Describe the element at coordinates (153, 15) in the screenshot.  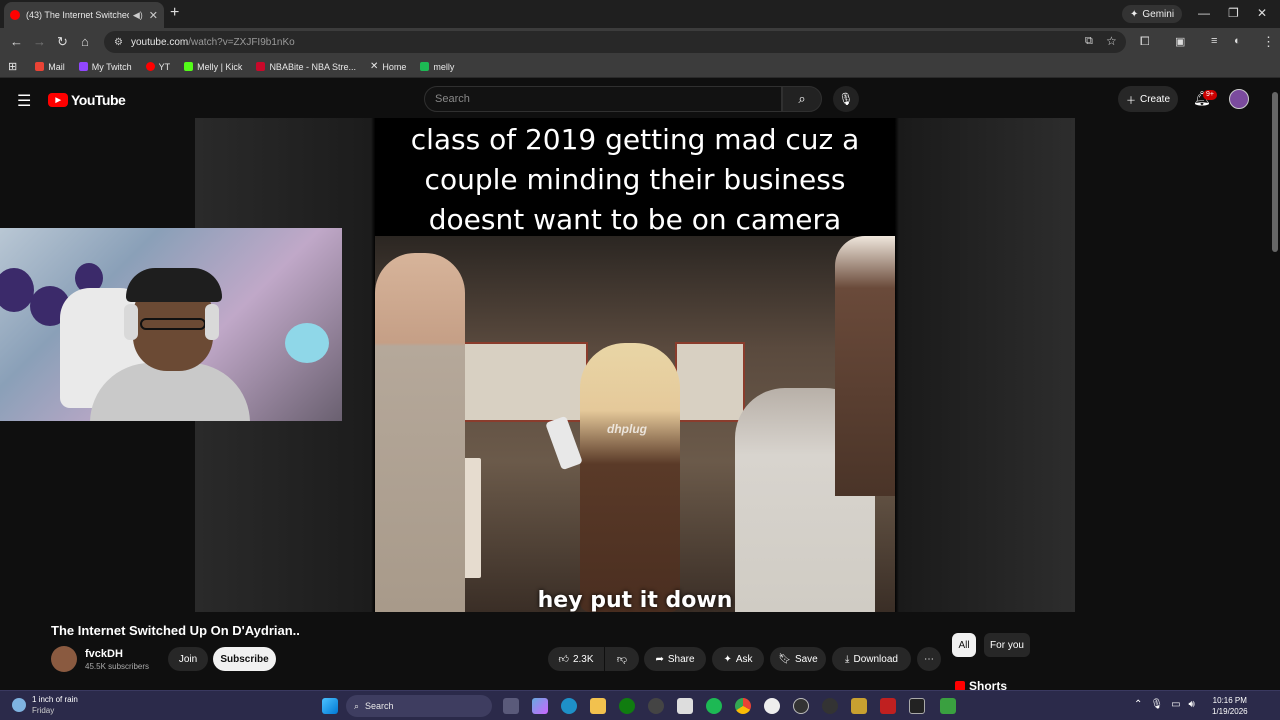
I see `close-tab-icon: ✕` at that location.